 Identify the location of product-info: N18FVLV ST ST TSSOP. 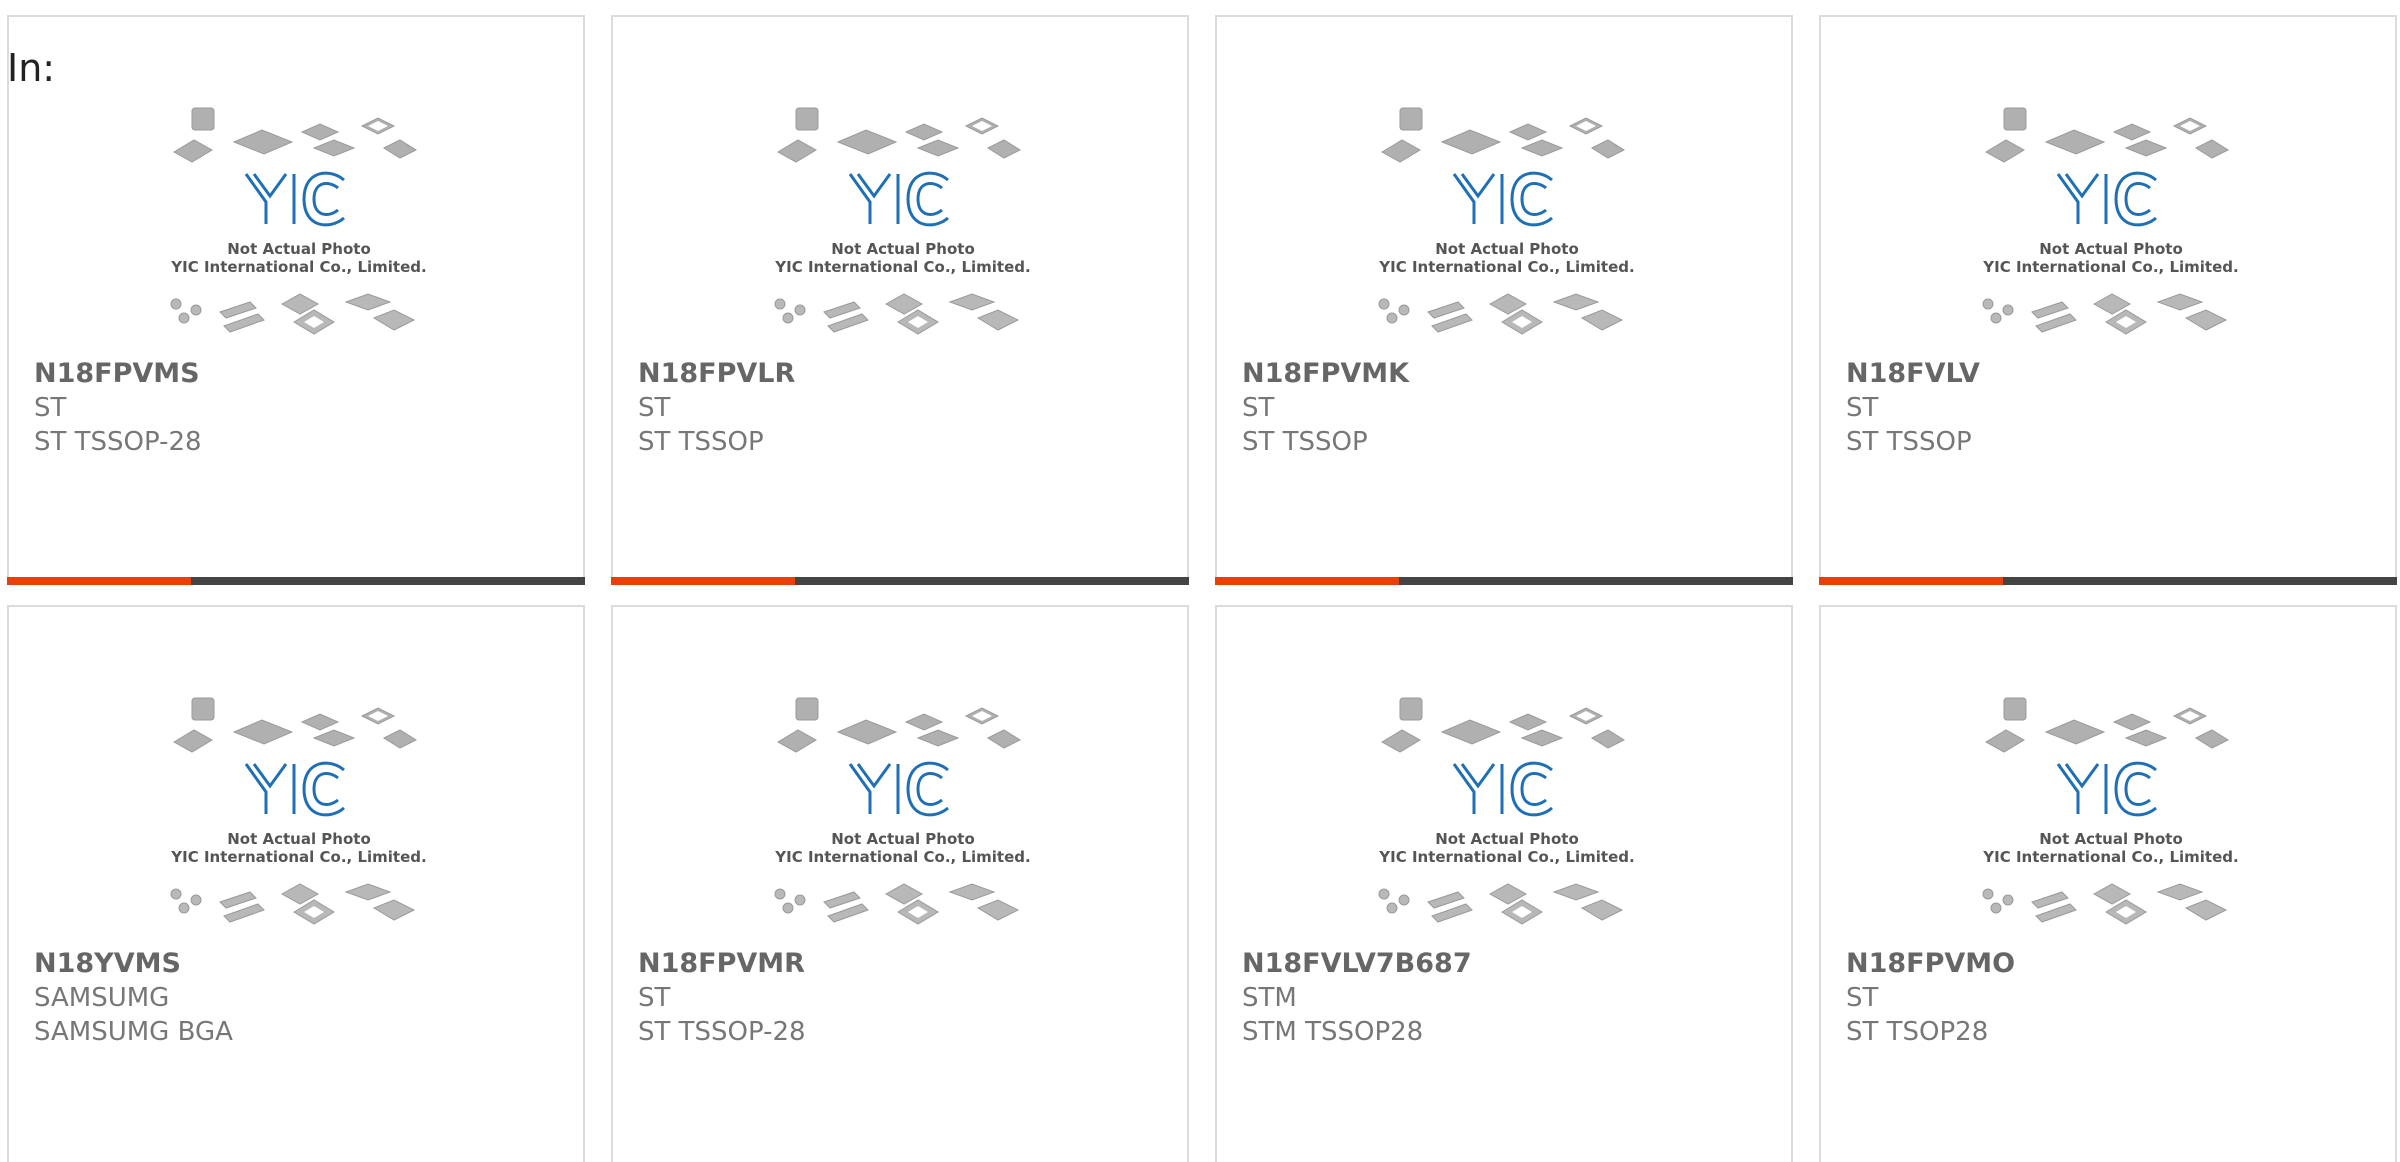
(2111, 408).